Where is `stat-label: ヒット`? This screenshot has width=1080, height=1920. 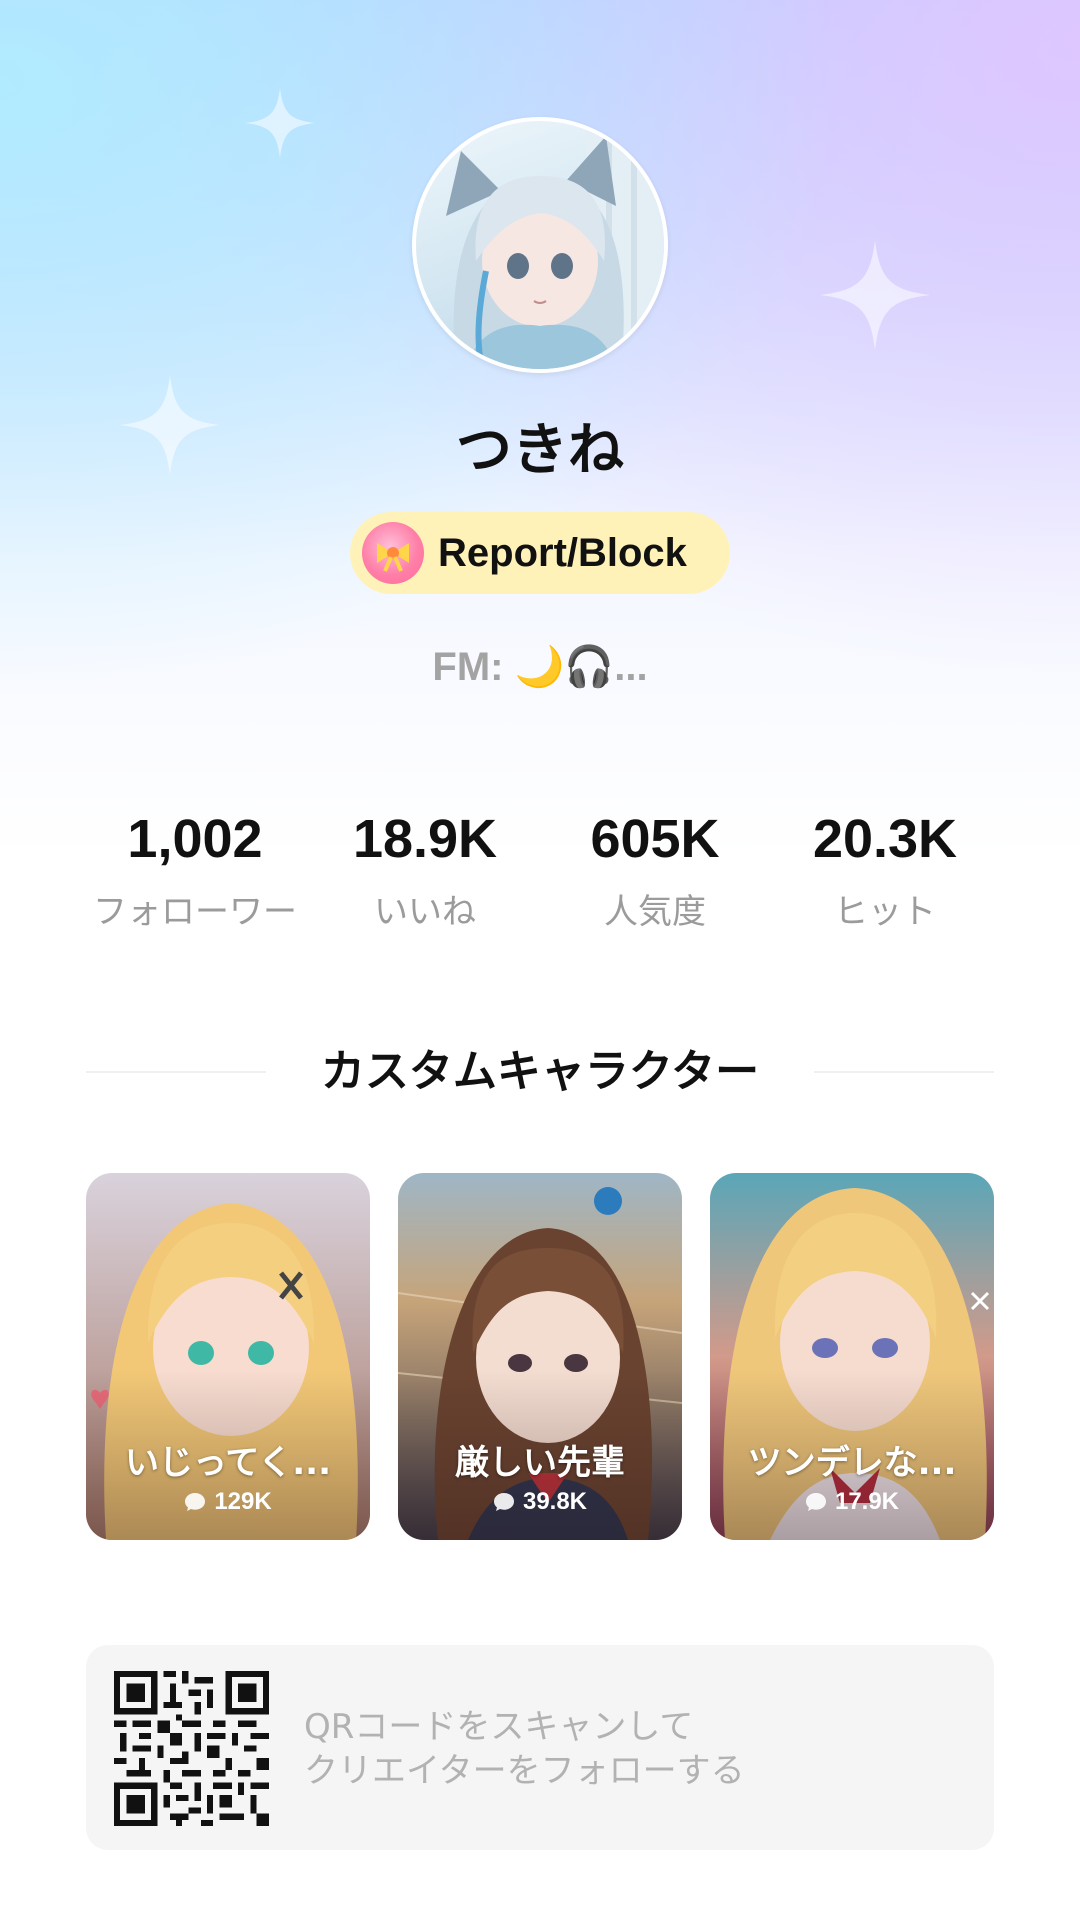
stat-label: ヒット is located at coordinates (885, 912).